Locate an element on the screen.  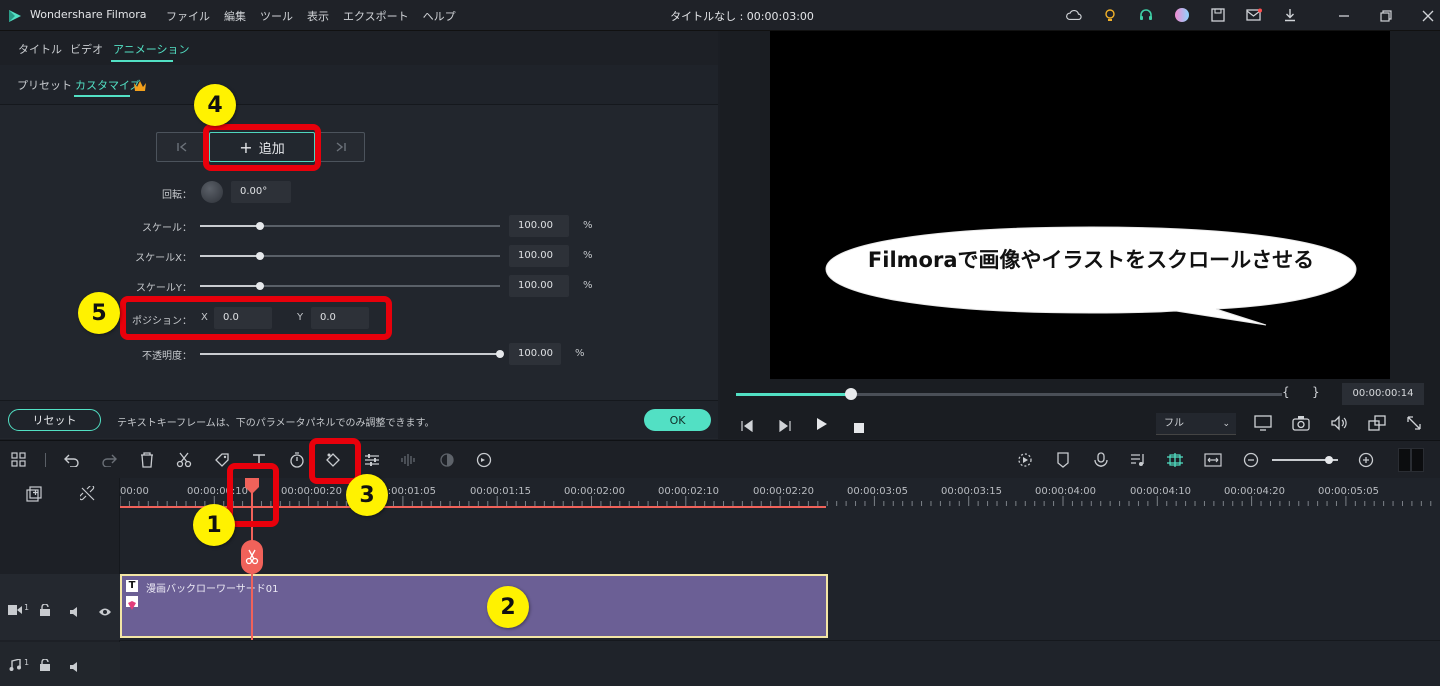
rotation-dial is located at coordinates (212, 192).